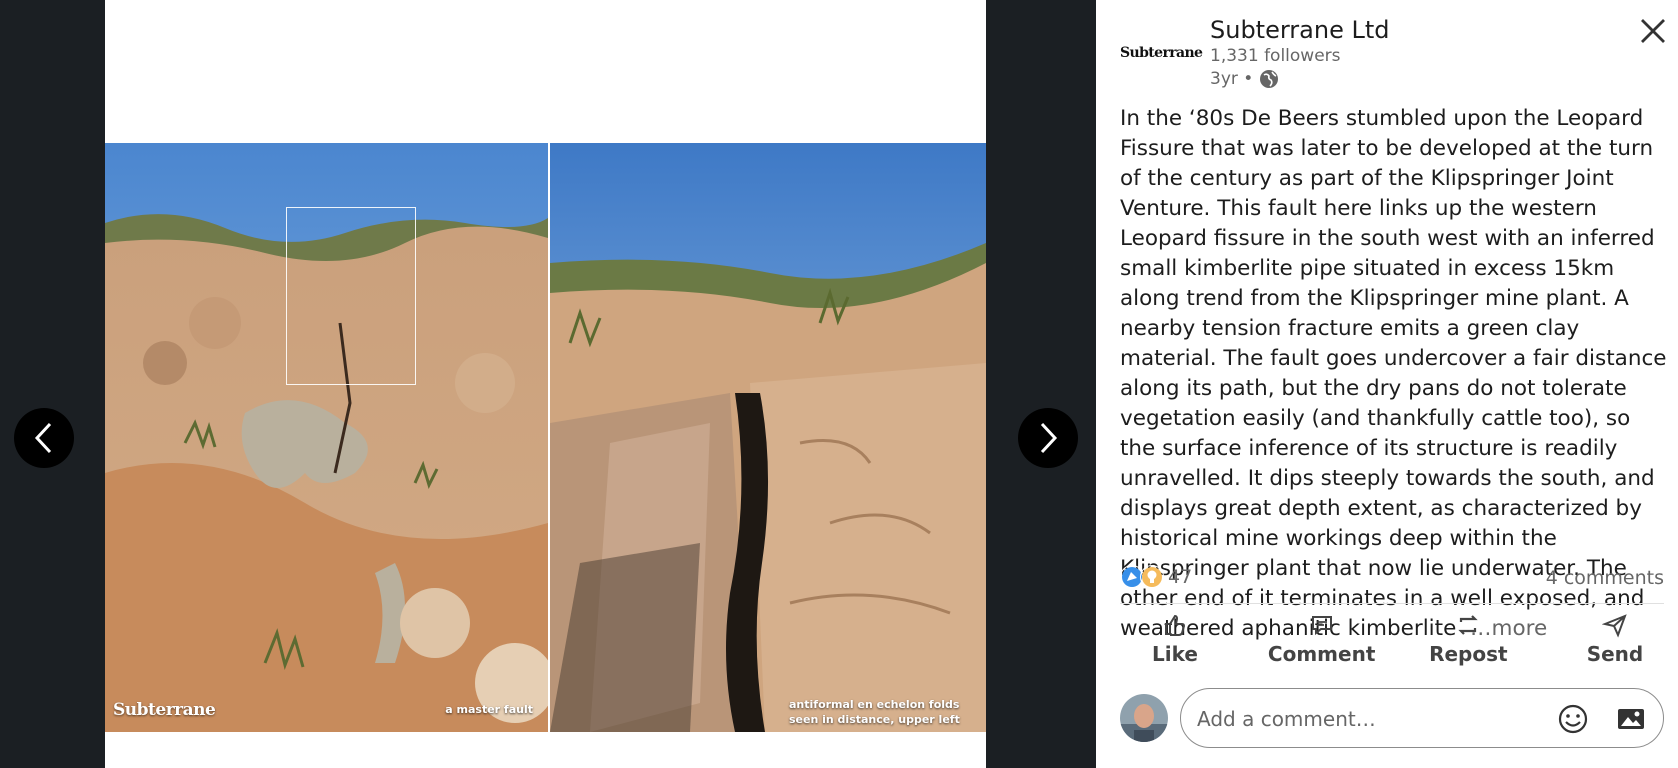 The width and height of the screenshot is (1678, 768). I want to click on avatar, so click(1144, 718).